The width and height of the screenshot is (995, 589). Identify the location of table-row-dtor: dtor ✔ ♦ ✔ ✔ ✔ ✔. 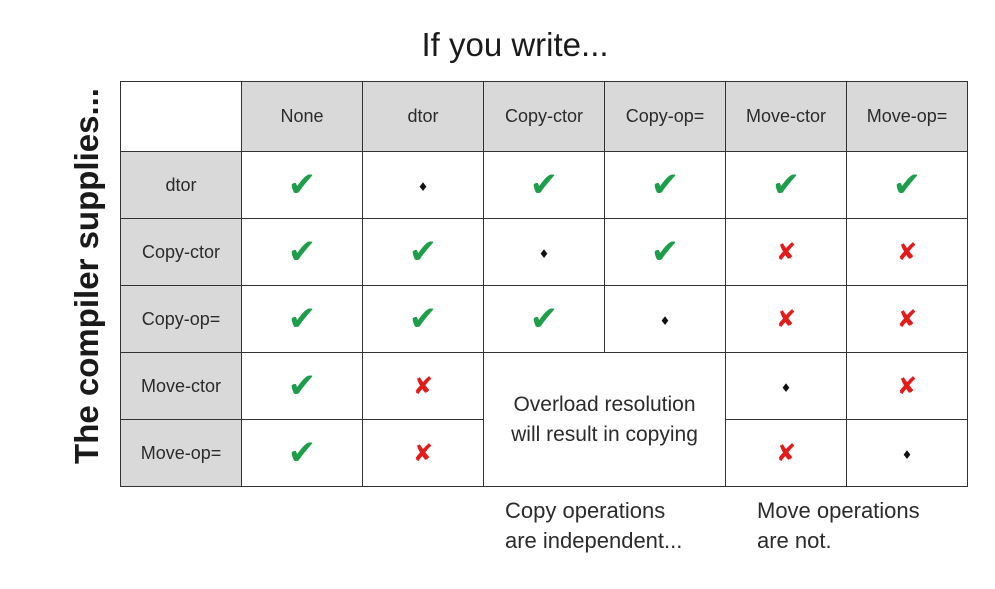
(544, 185).